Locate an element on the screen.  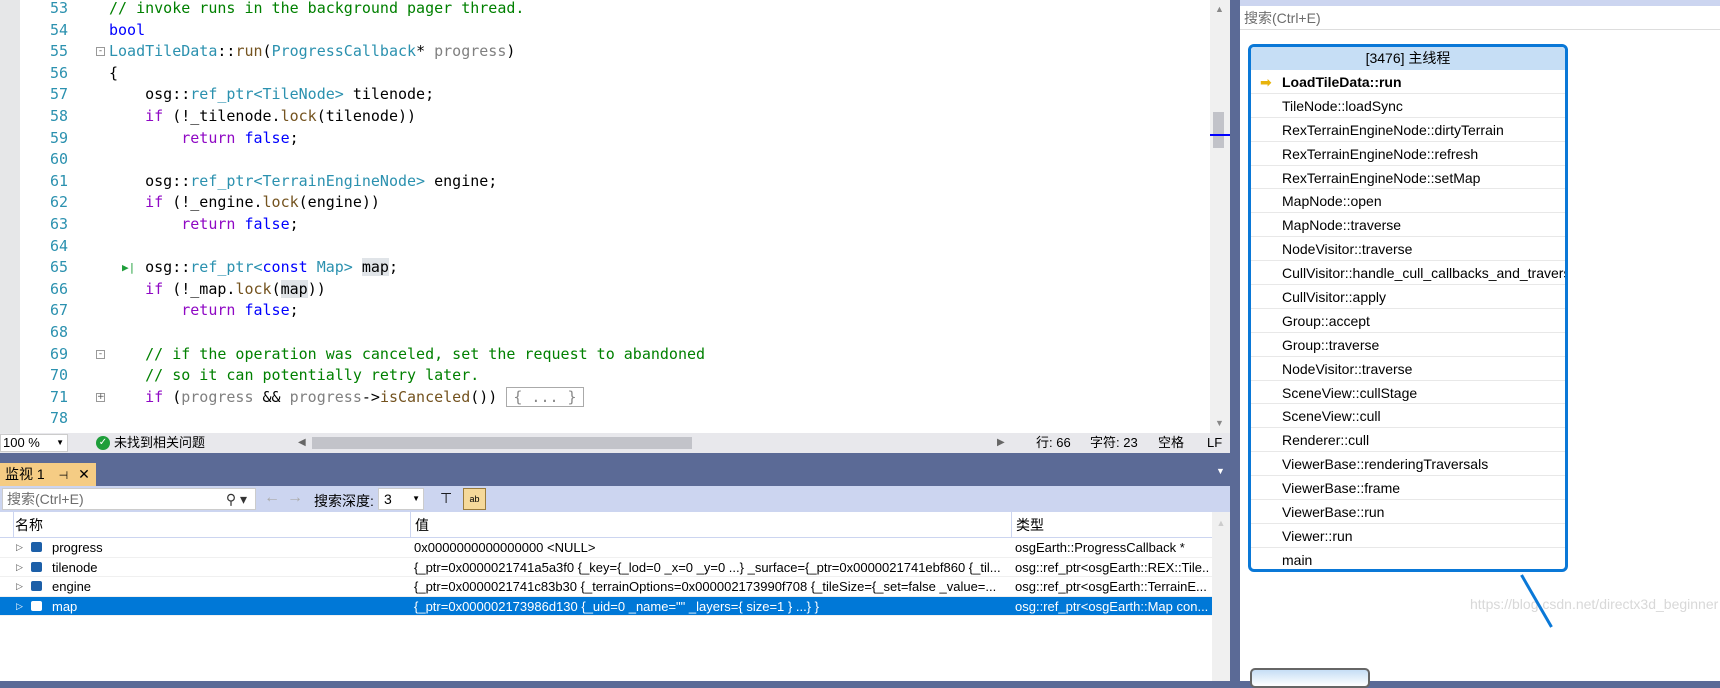
code-token: ; is located at coordinates (294, 310).